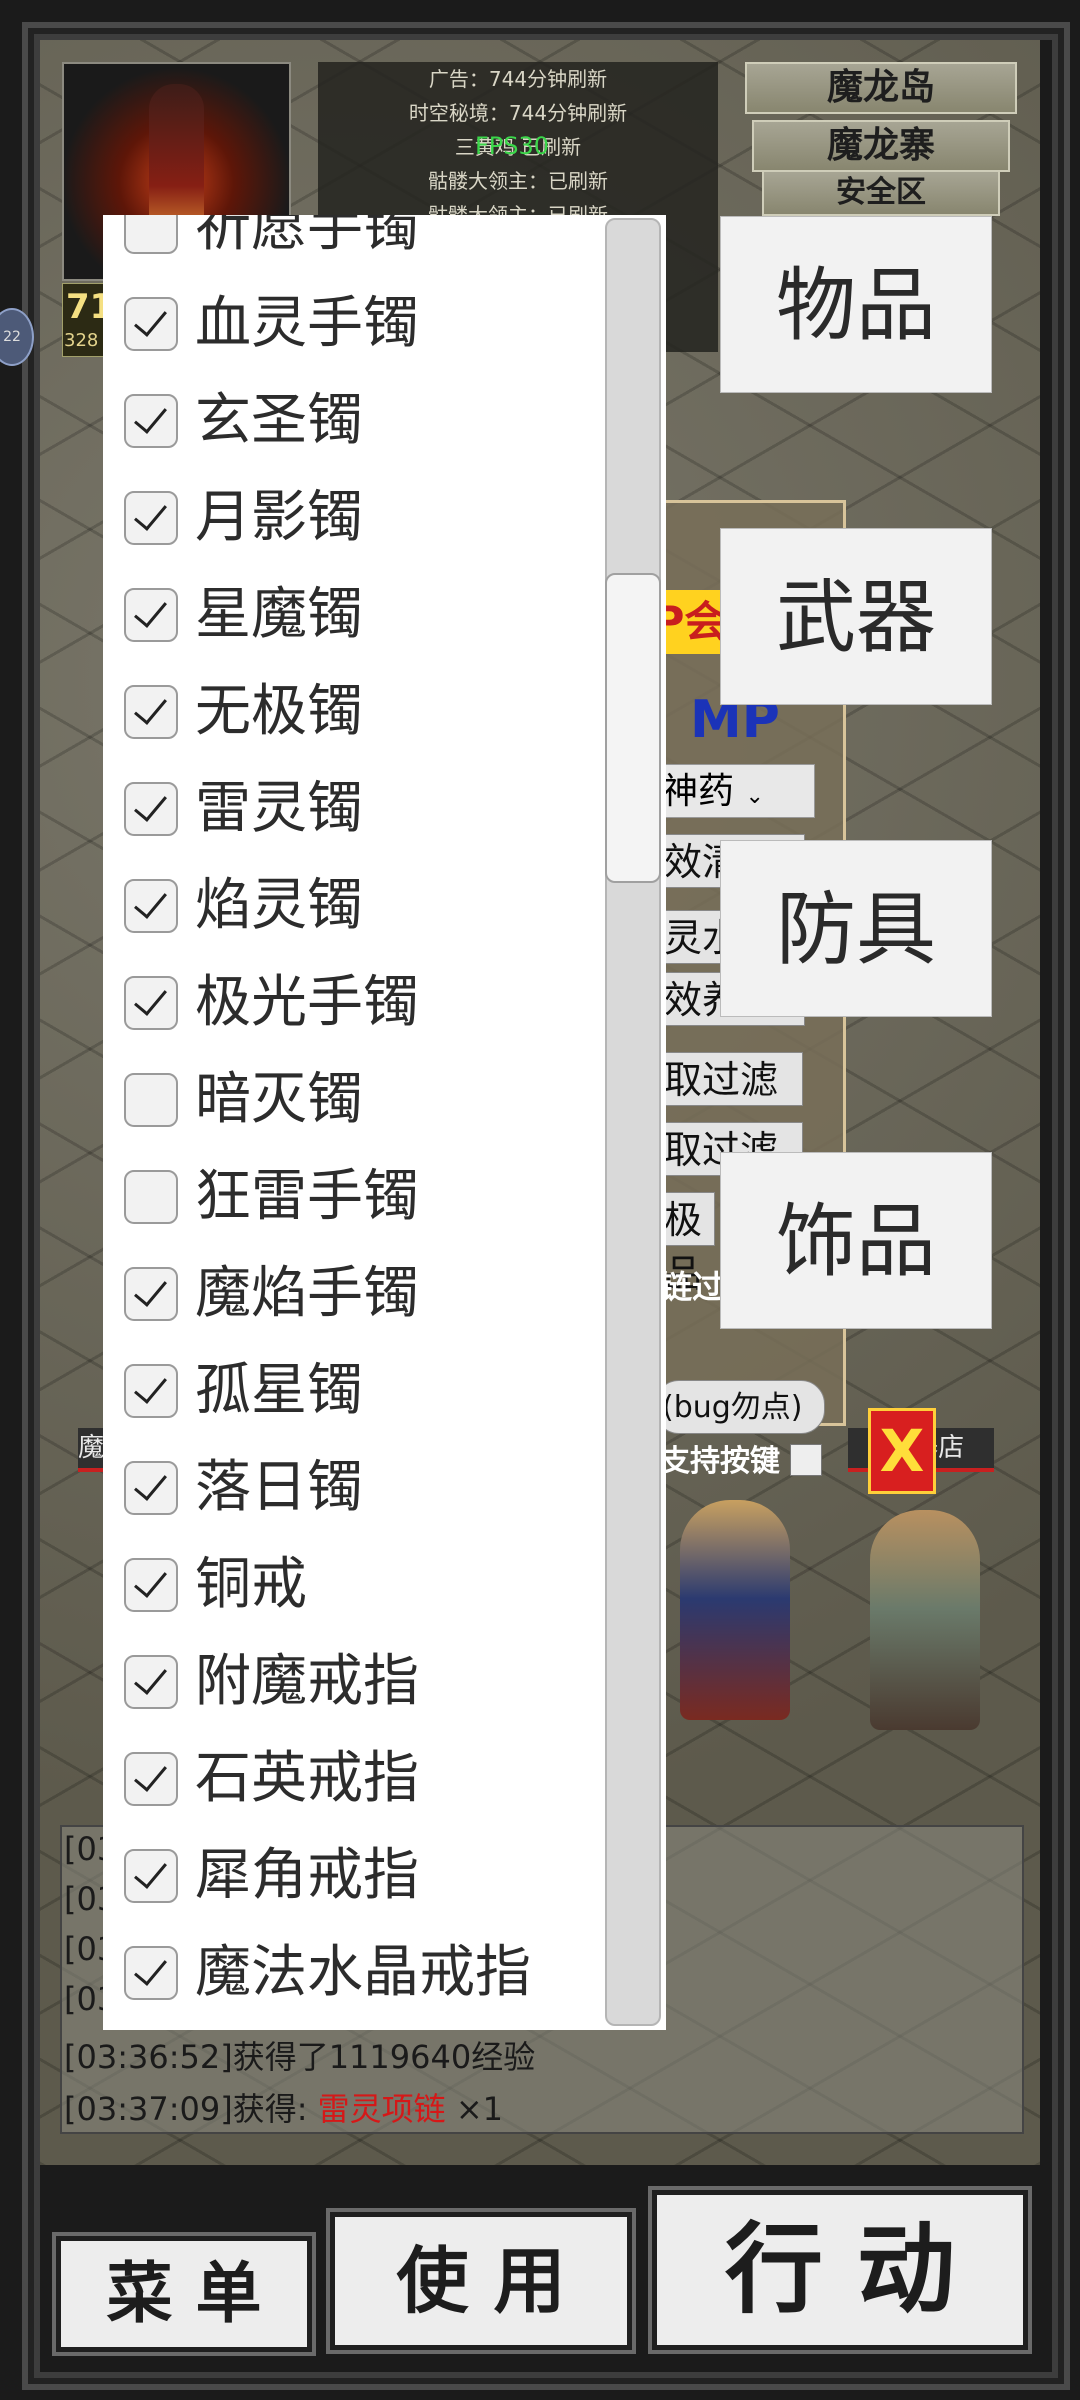  Describe the element at coordinates (633, 1122) in the screenshot. I see `scrollbar-track` at that location.